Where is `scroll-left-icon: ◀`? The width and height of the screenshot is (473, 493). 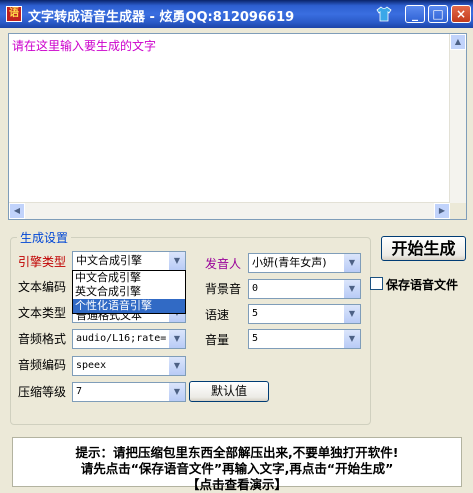 scroll-left-icon: ◀ is located at coordinates (17, 211).